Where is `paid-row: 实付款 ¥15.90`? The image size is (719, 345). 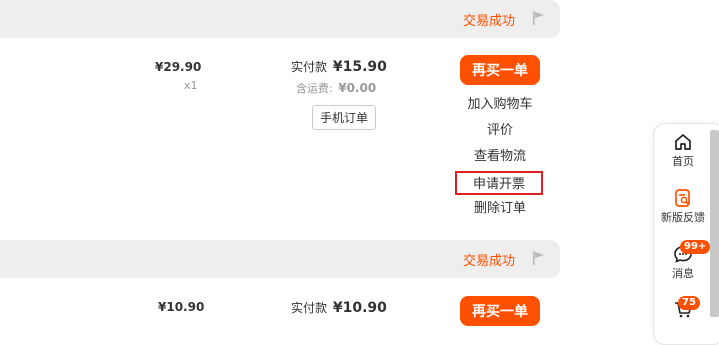 paid-row: 实付款 ¥15.90 is located at coordinates (339, 66).